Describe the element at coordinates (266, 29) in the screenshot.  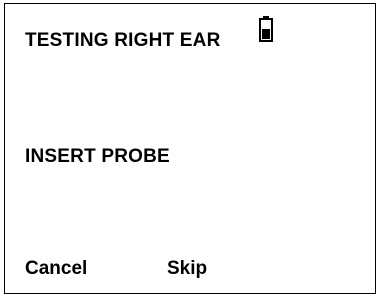
I see `battery-icon` at that location.